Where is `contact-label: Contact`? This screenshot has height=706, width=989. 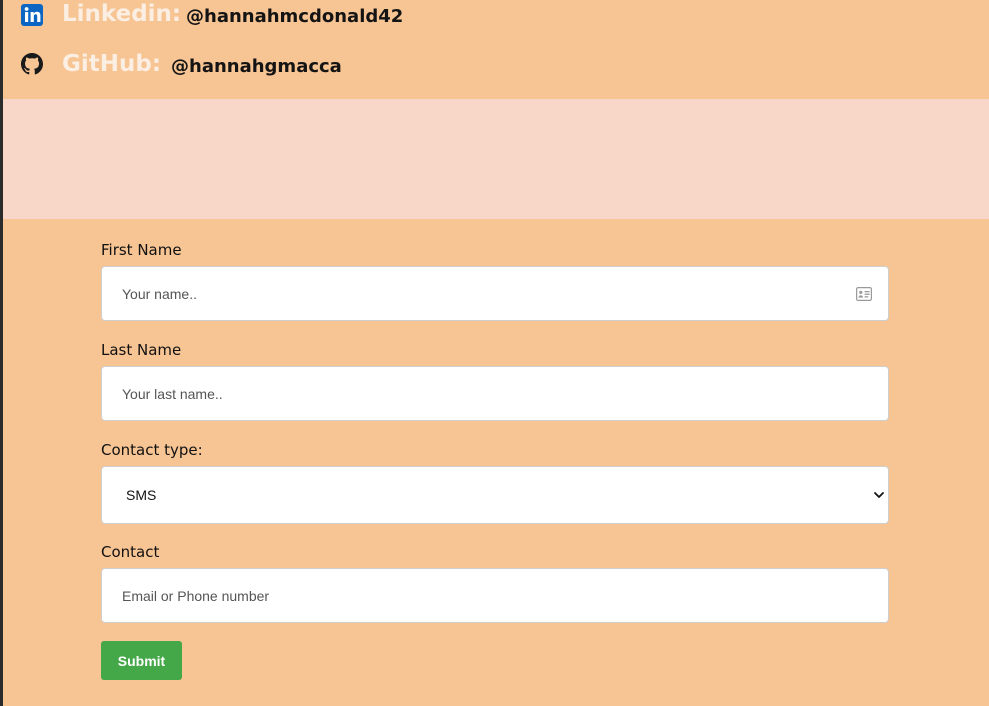
contact-label: Contact is located at coordinates (130, 552).